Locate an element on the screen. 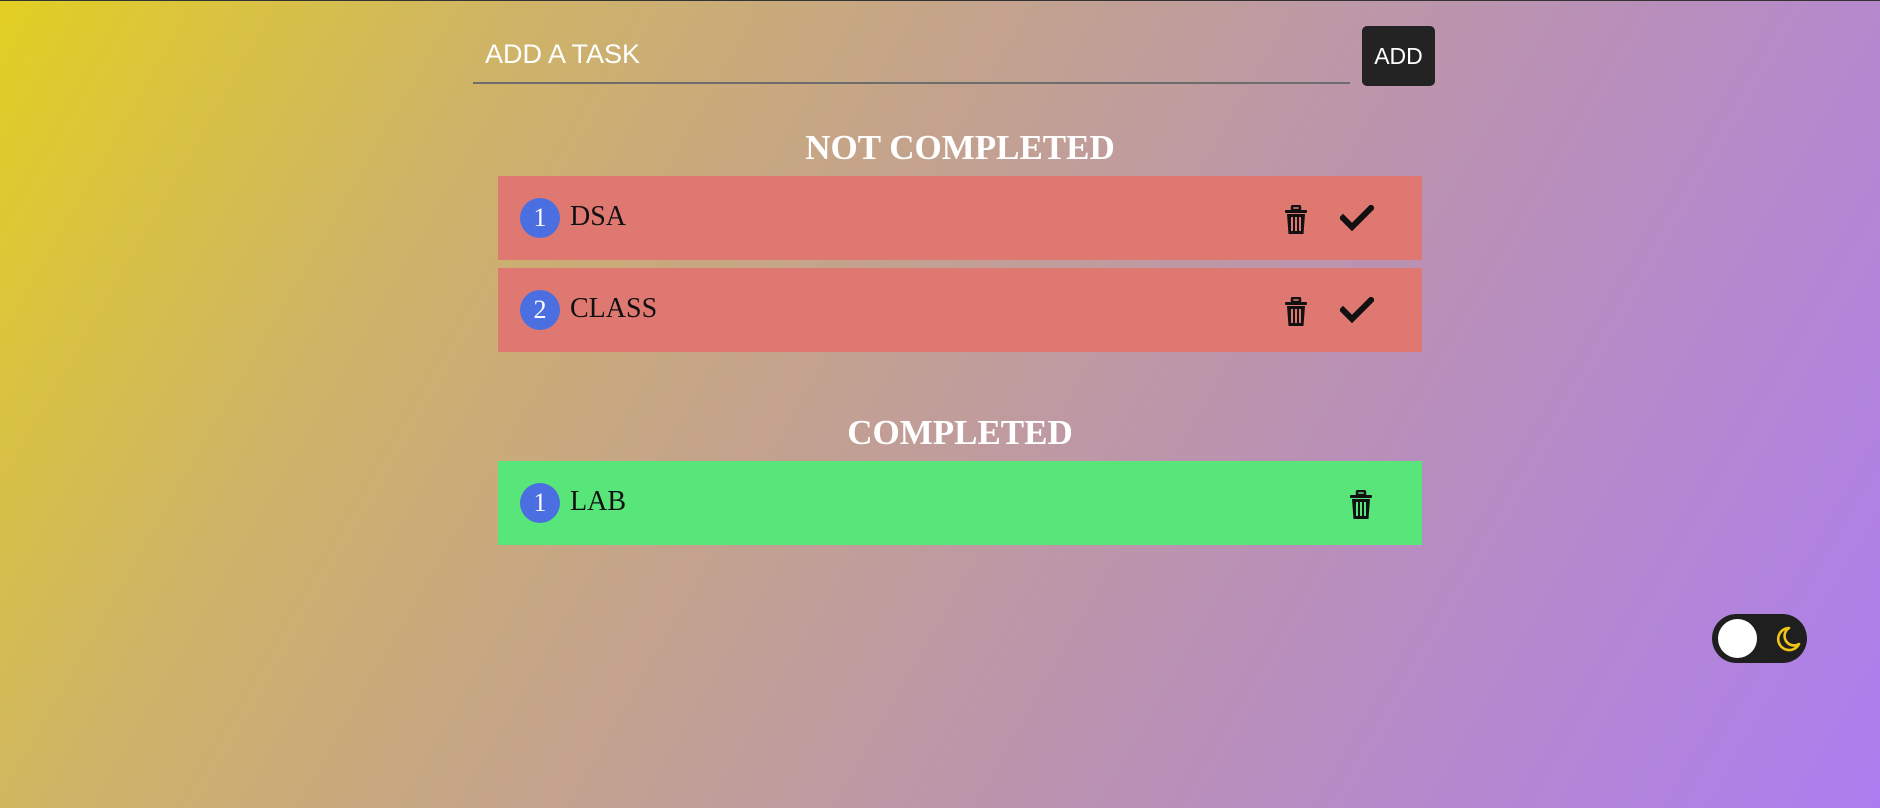 The width and height of the screenshot is (1880, 808). theme-toggle is located at coordinates (1759, 638).